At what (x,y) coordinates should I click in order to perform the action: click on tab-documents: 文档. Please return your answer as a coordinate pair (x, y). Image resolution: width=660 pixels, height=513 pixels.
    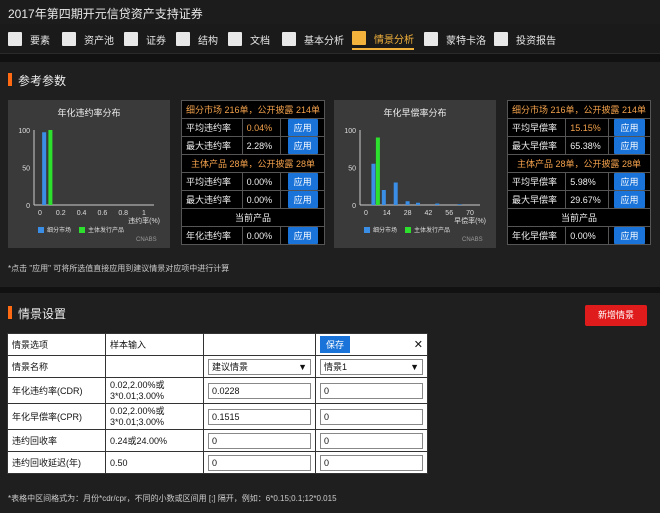
    Looking at the image, I should click on (249, 39).